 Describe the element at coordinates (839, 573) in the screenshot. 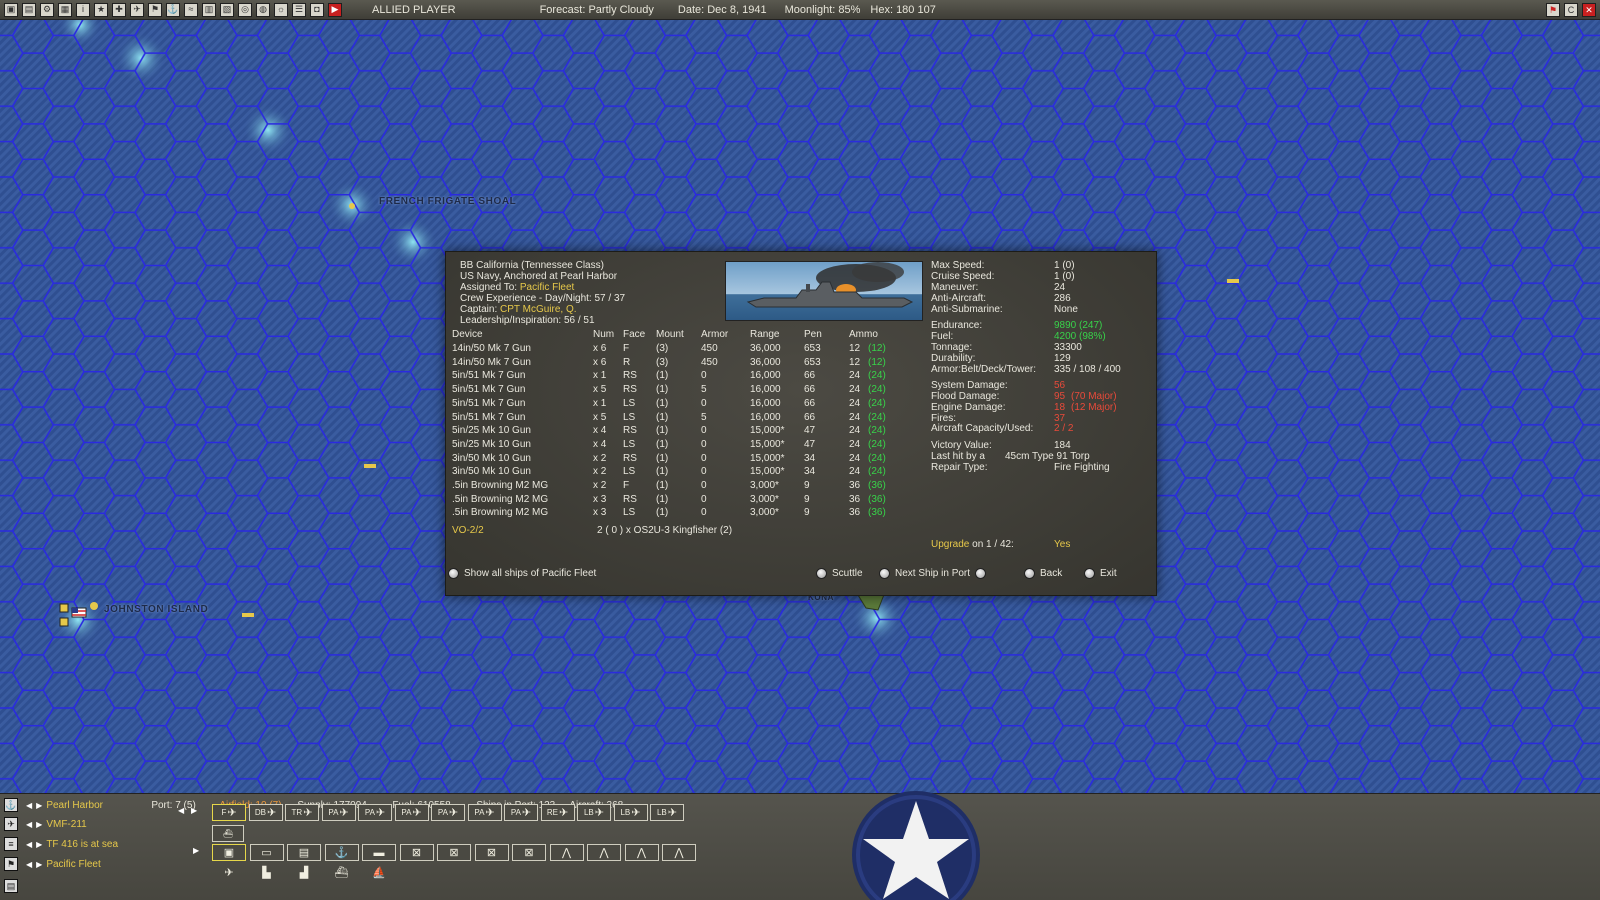

I see `scuttle-button: Scuttle` at that location.